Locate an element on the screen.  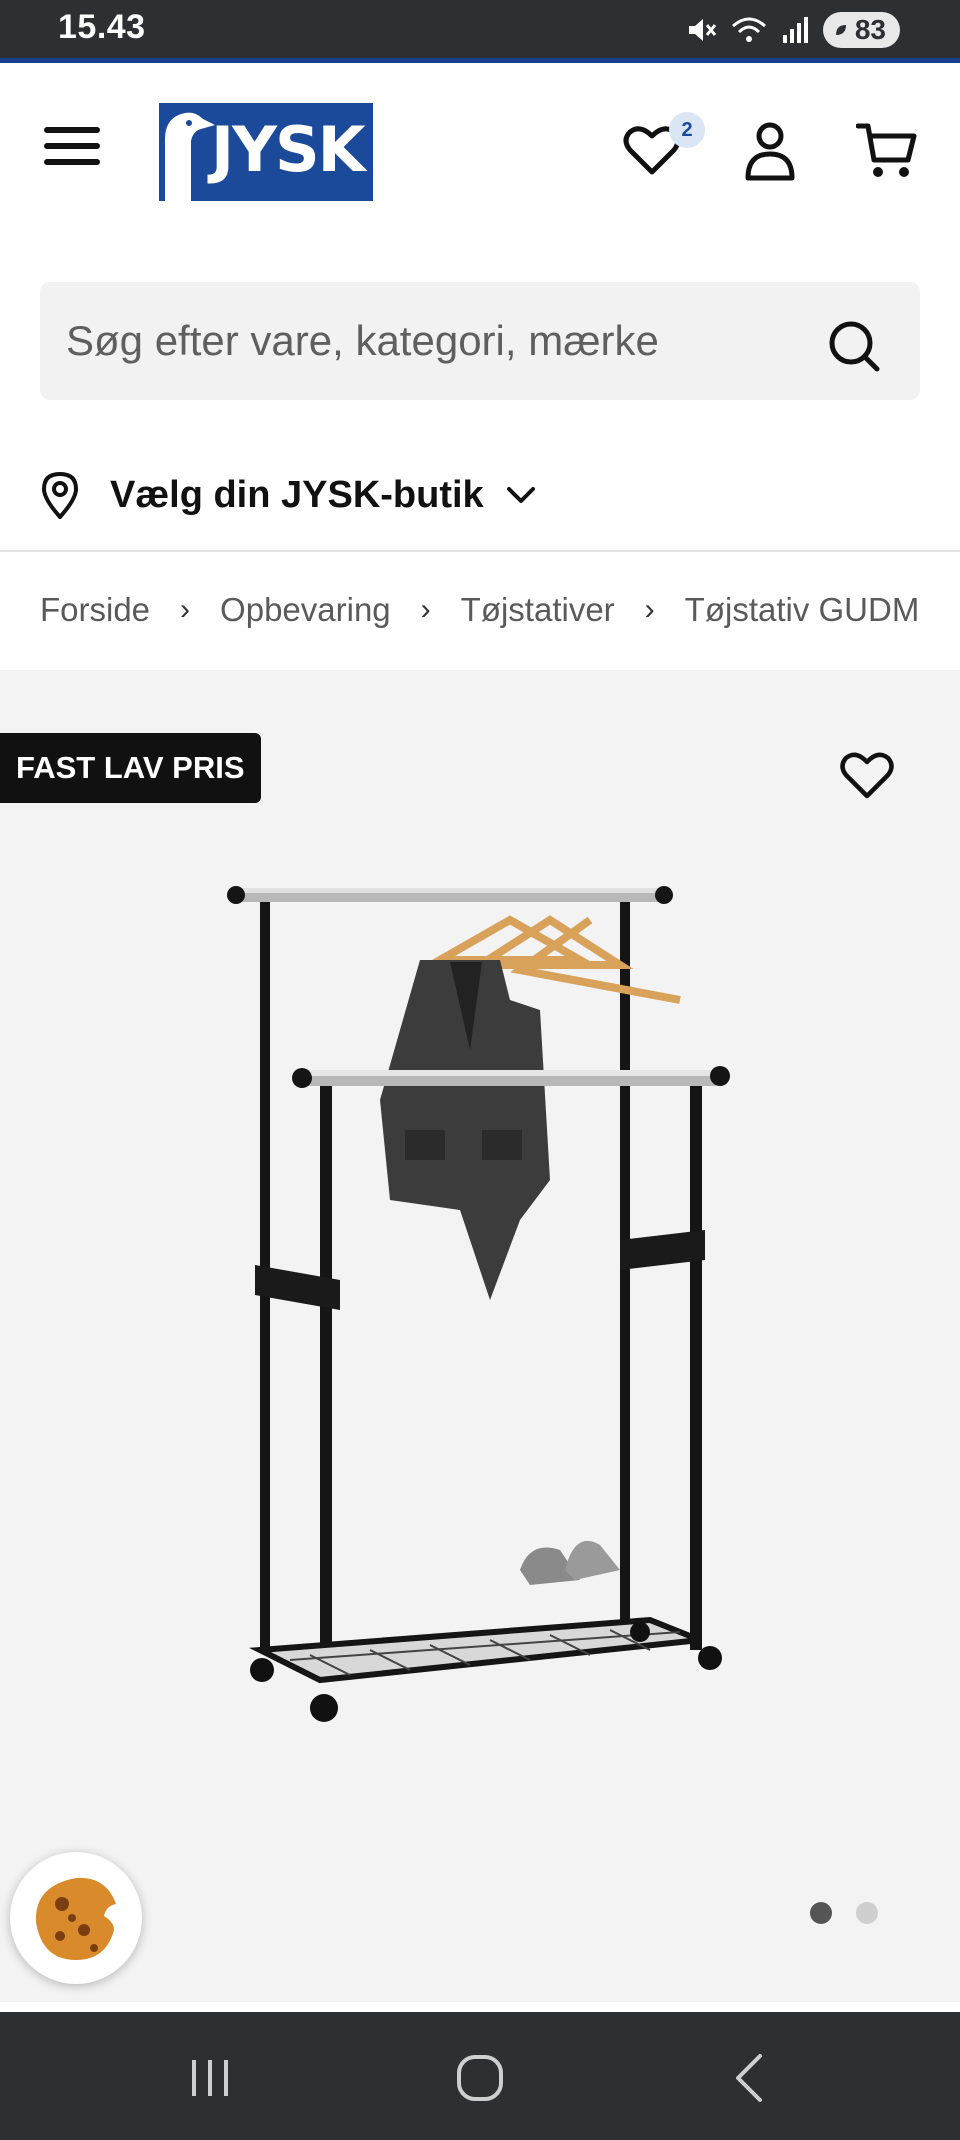
cart-icon is located at coordinates (888, 150).